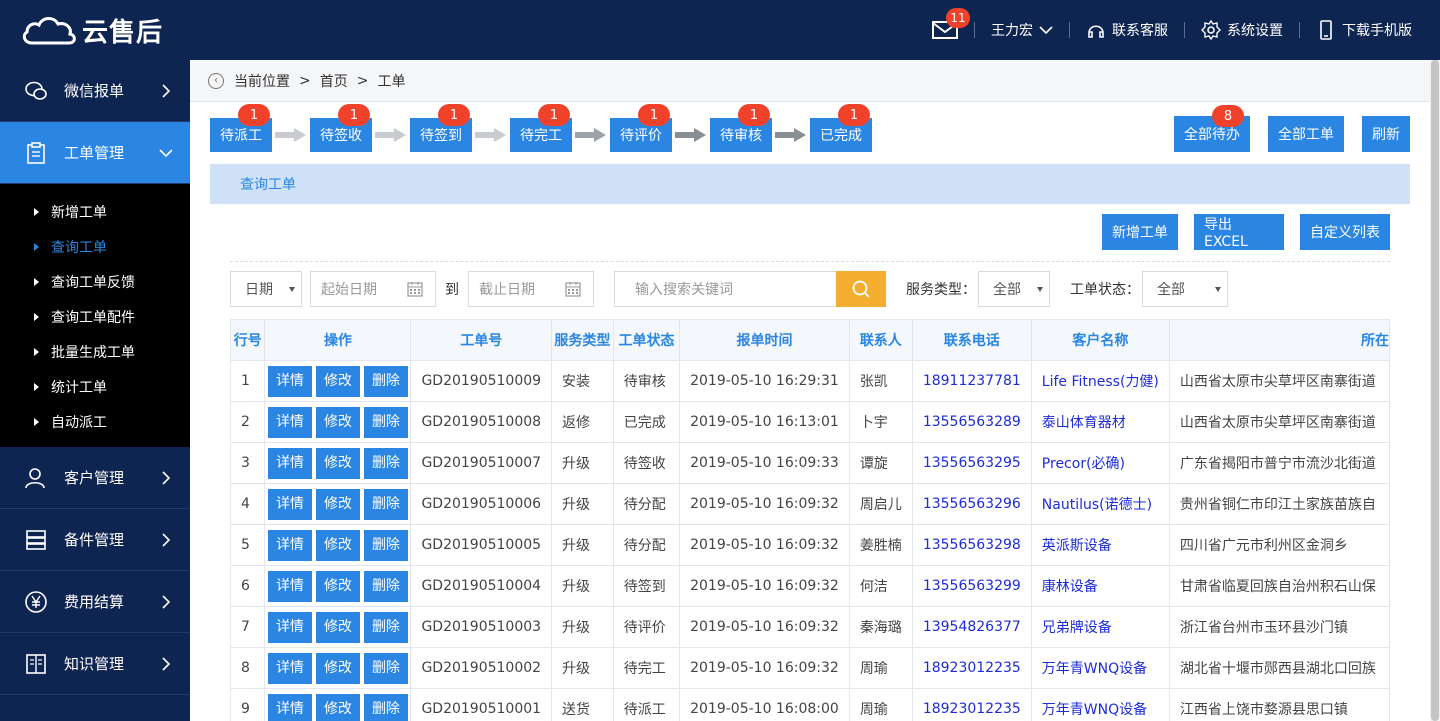  What do you see at coordinates (1014, 289) in the screenshot?
I see `service-type-select: 全部` at bounding box center [1014, 289].